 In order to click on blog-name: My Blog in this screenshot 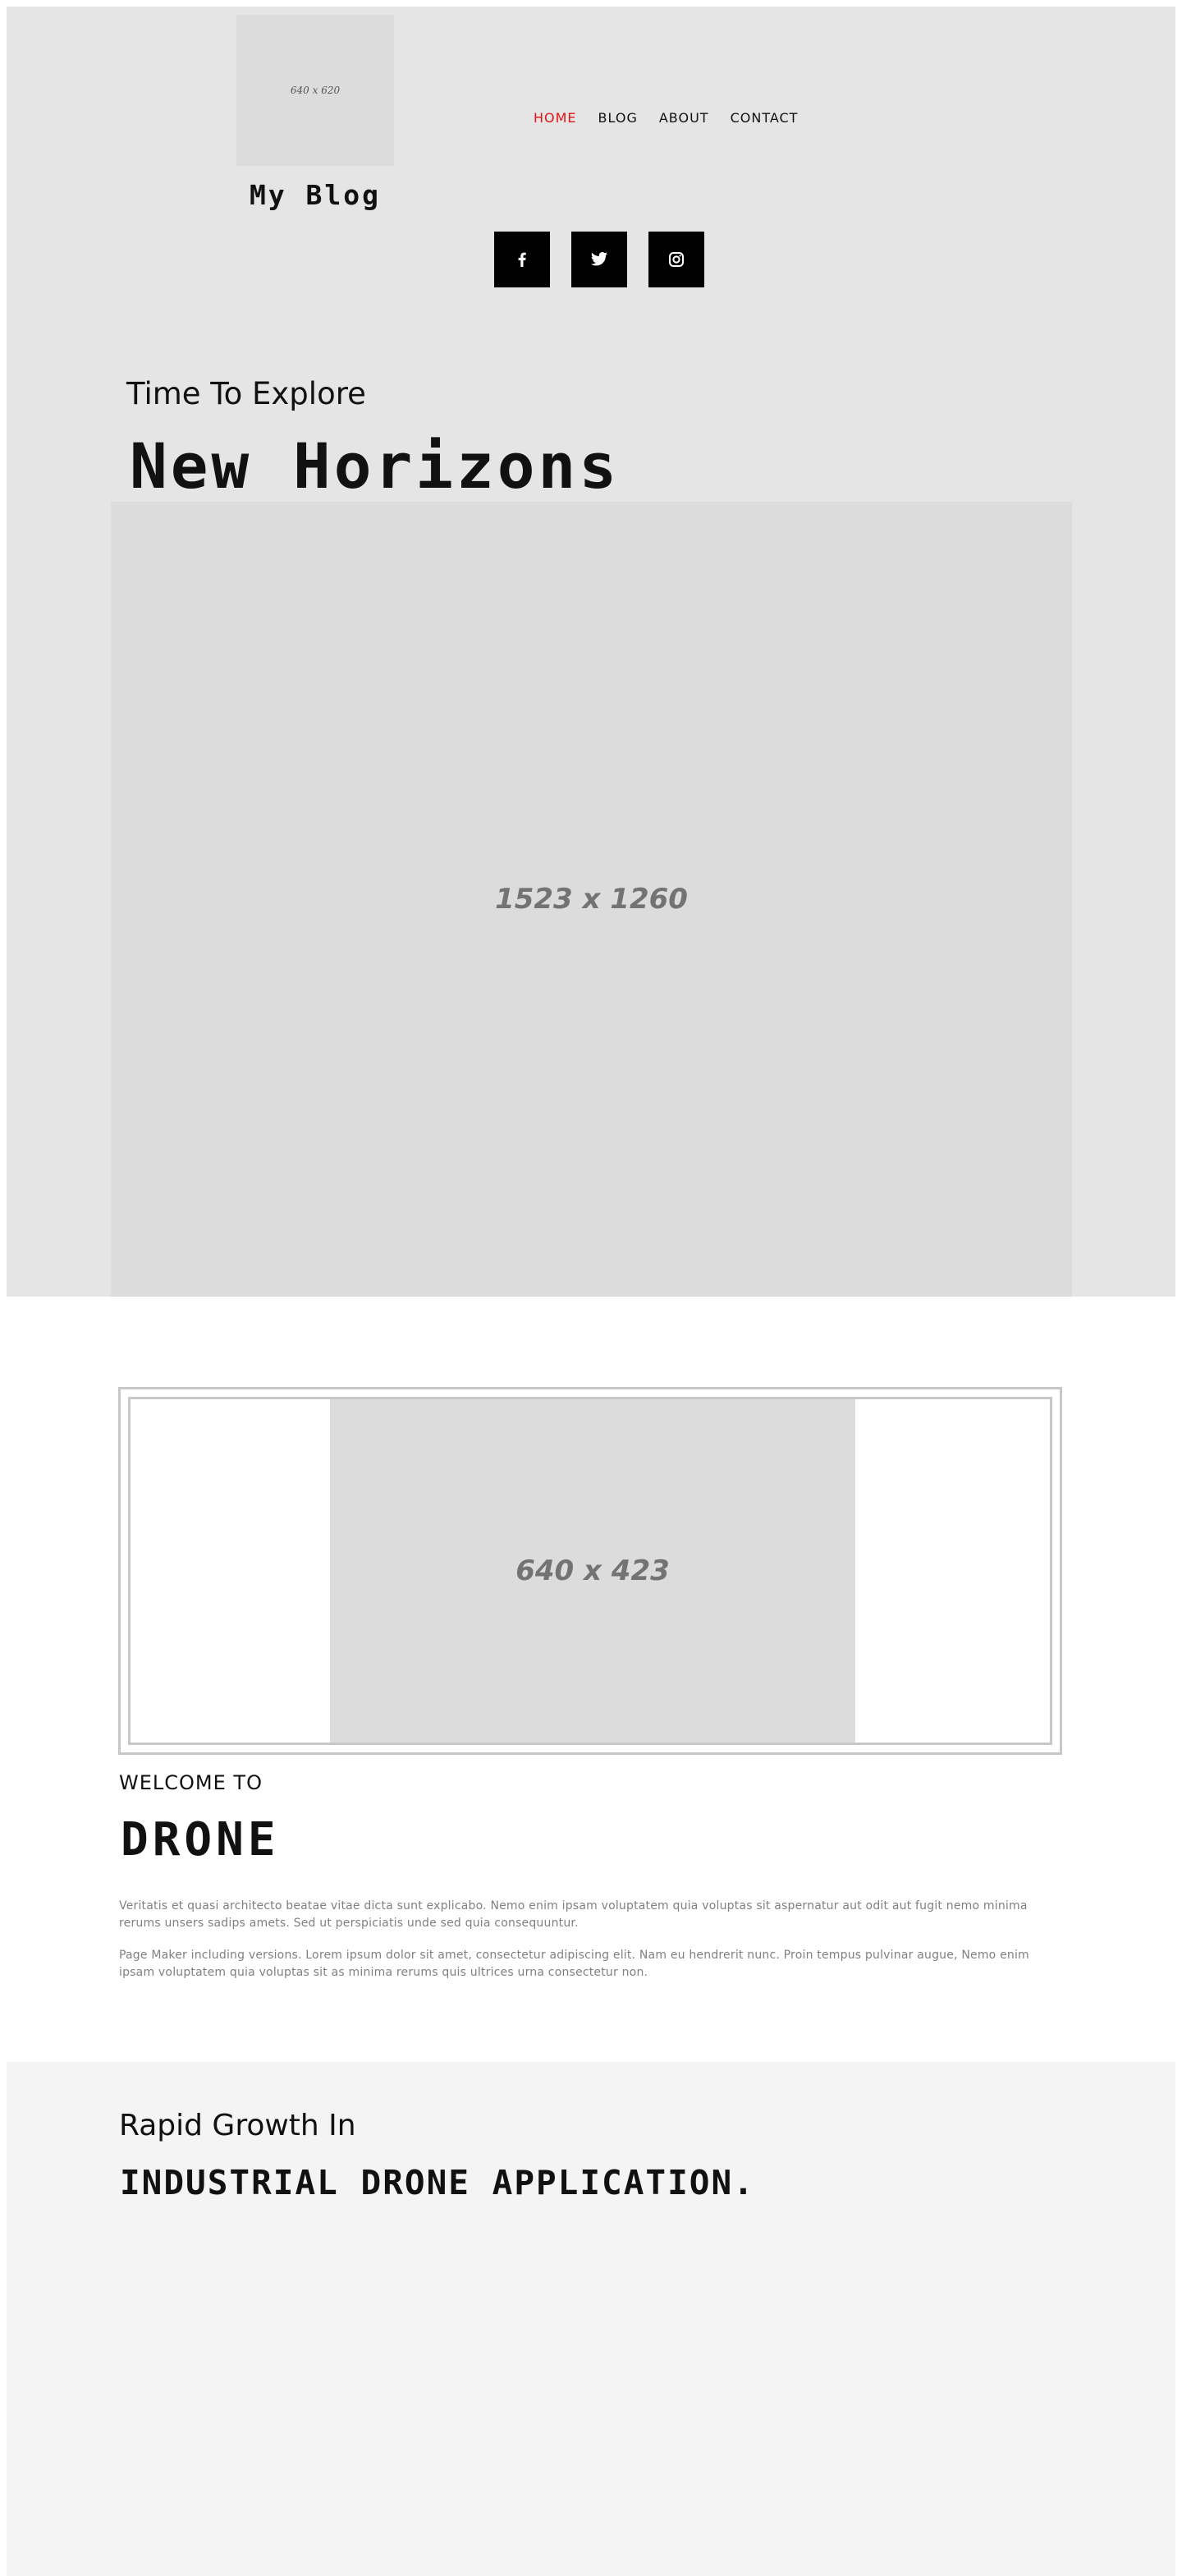, I will do `click(315, 195)`.